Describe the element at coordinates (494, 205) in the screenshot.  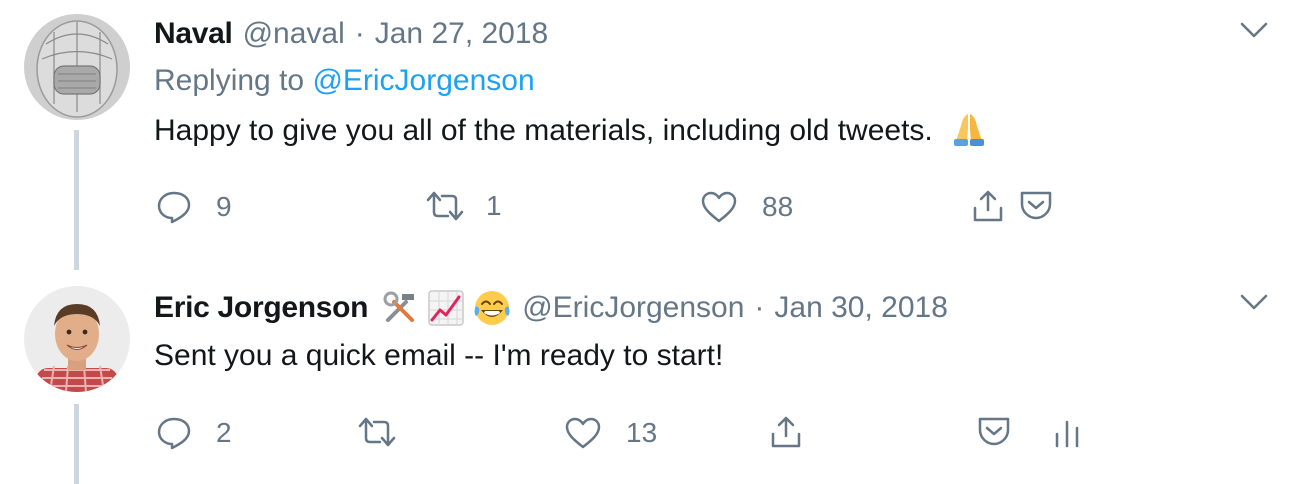
I see `retweet-count: 1` at that location.